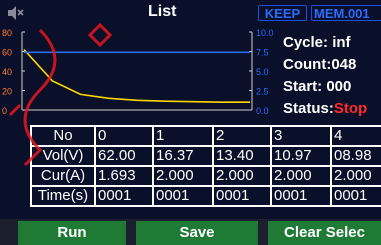 The image size is (381, 245). Describe the element at coordinates (7, 53) in the screenshot. I see `left-tick-label: 60` at that location.